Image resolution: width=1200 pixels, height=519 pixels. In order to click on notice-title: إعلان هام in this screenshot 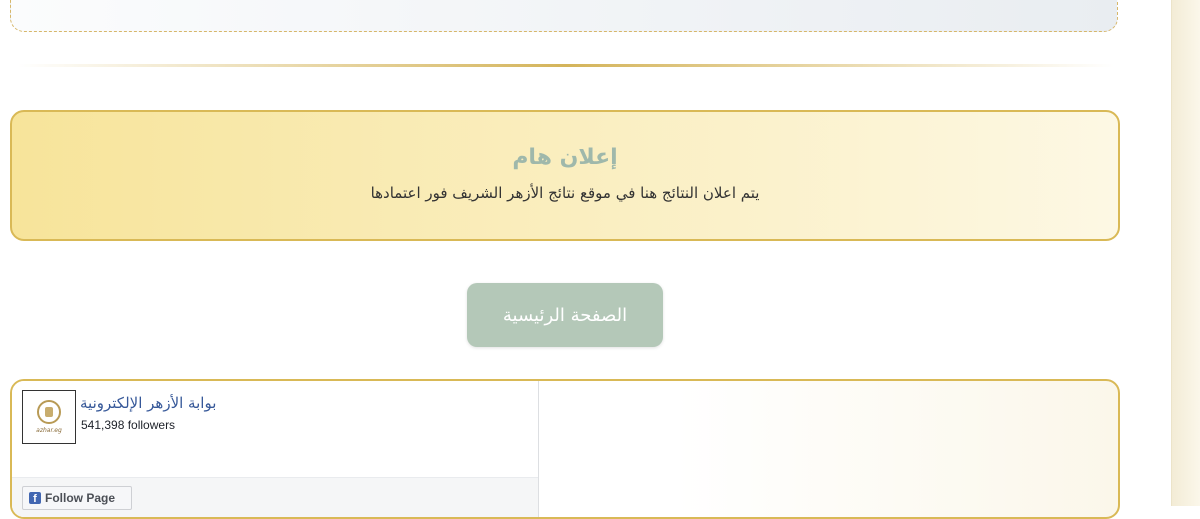, I will do `click(565, 157)`.